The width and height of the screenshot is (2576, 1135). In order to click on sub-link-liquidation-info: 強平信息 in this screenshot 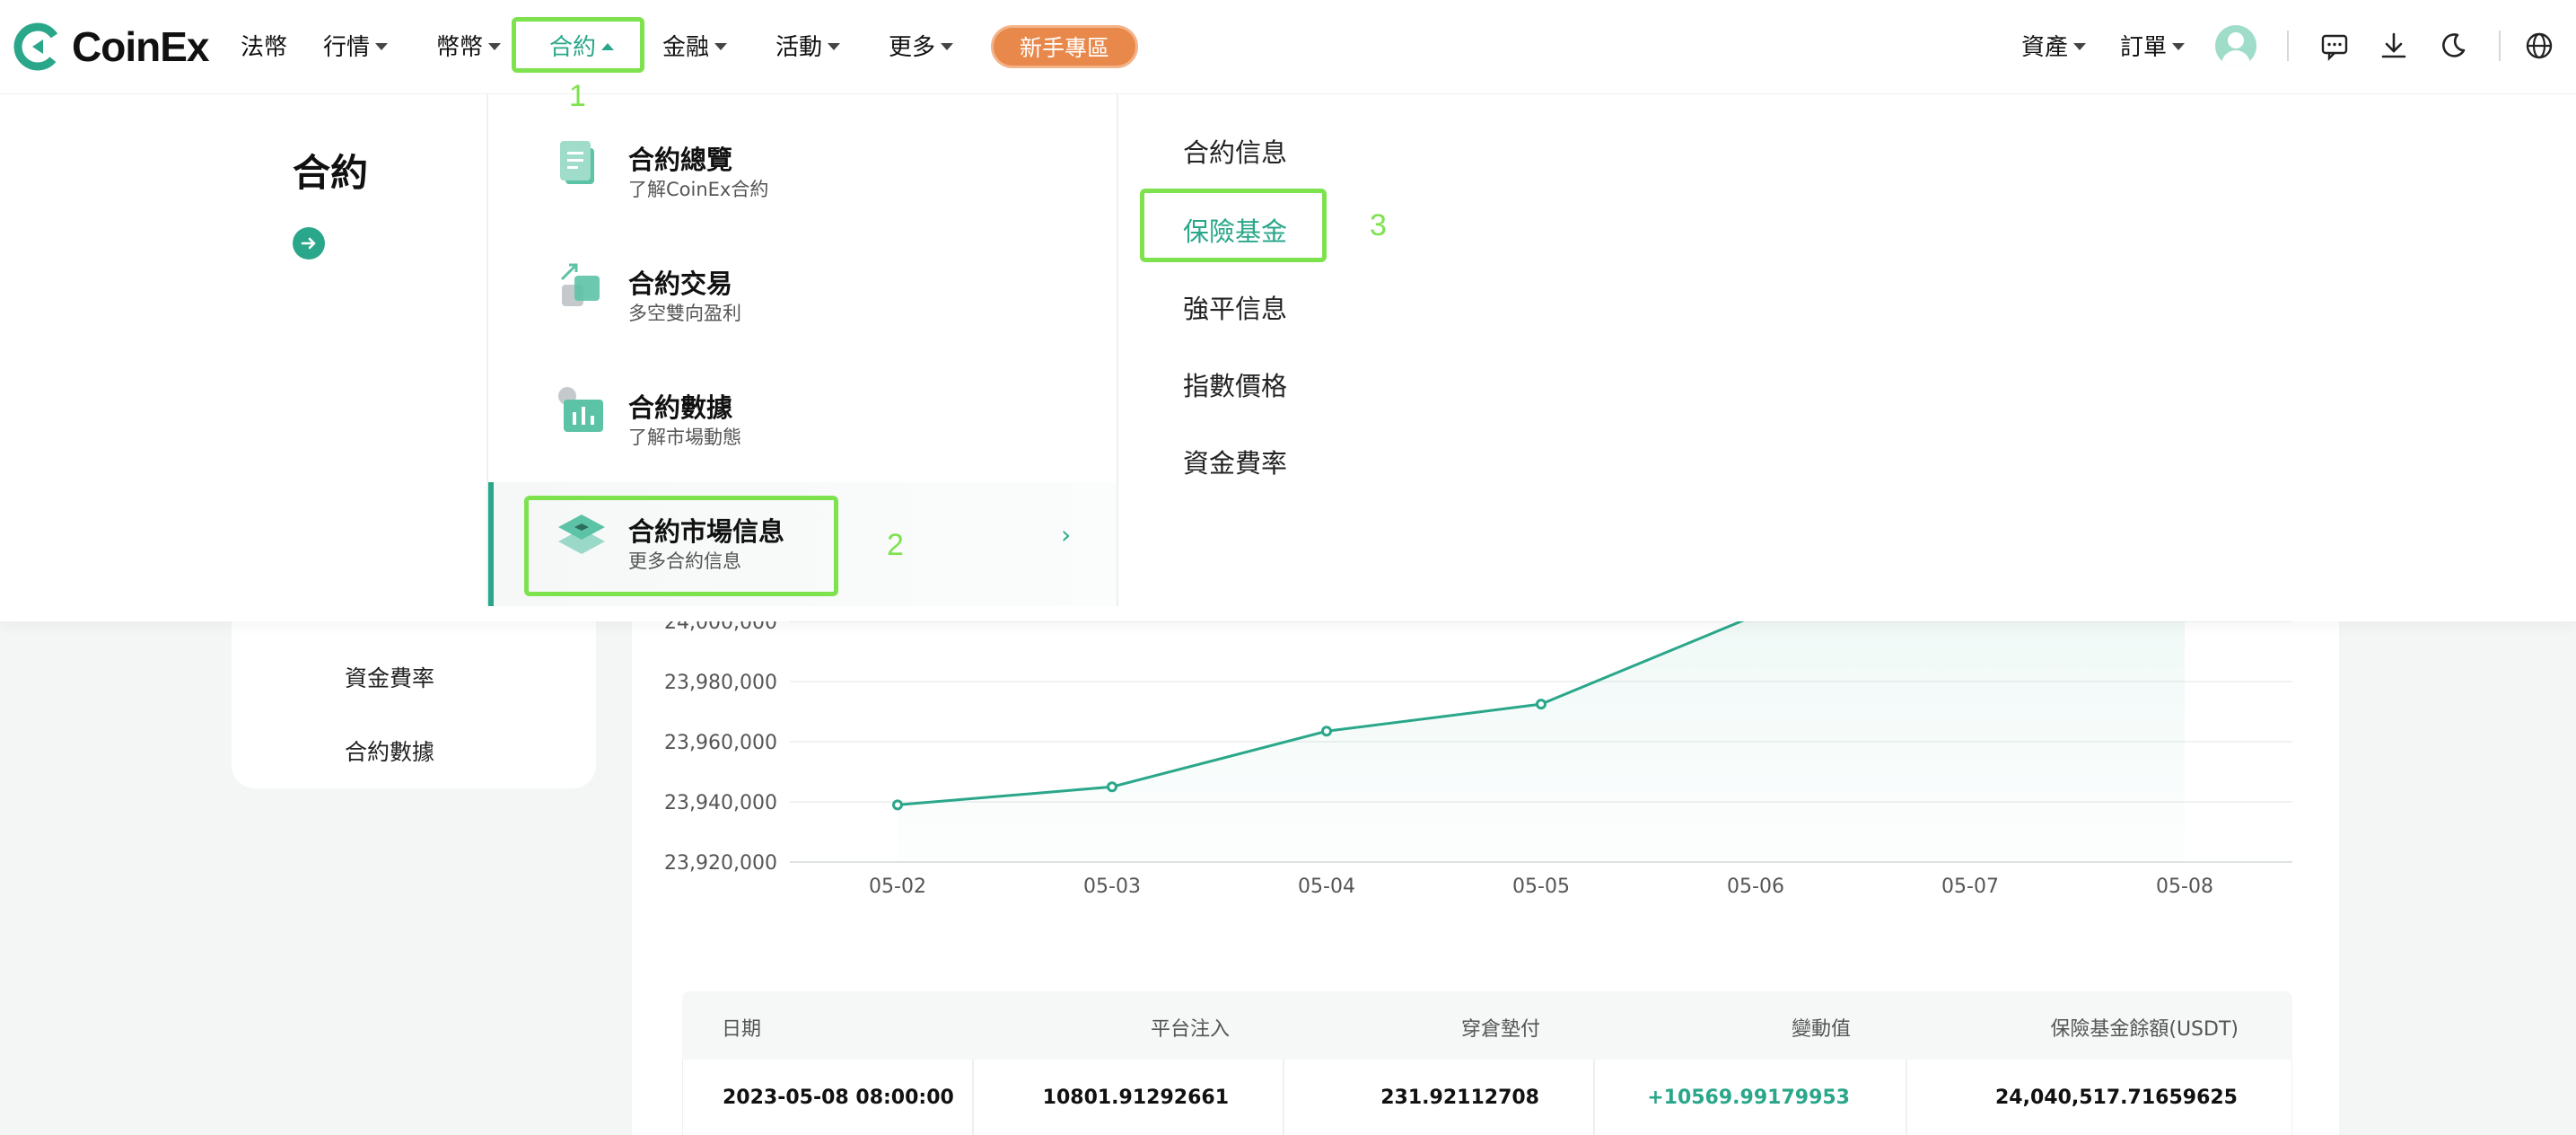, I will do `click(1235, 307)`.